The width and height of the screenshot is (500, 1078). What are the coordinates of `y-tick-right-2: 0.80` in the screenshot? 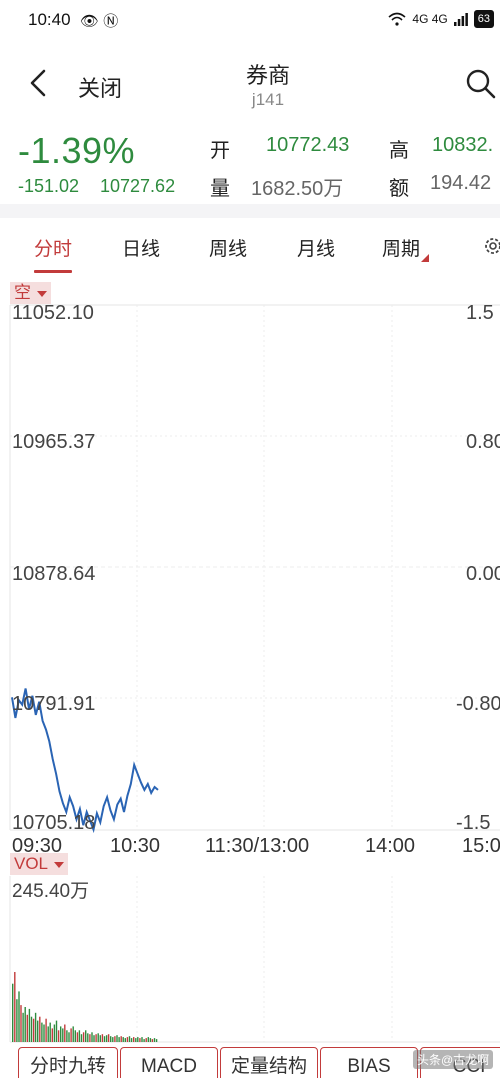 It's located at (483, 442).